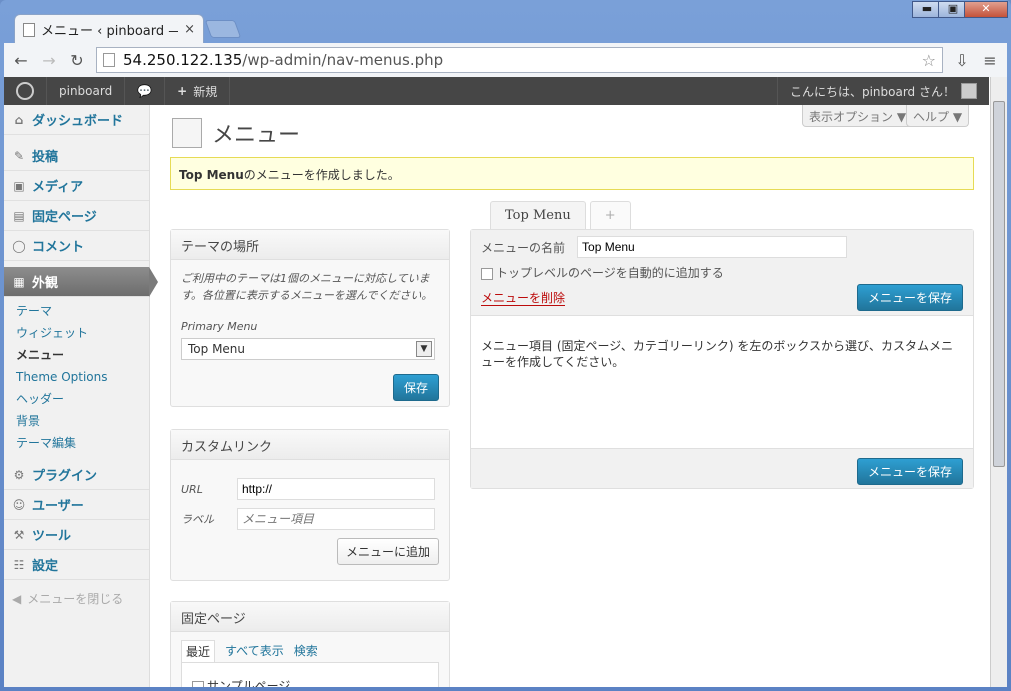  Describe the element at coordinates (82, 421) in the screenshot. I see `submenu-item-background: 背景` at that location.